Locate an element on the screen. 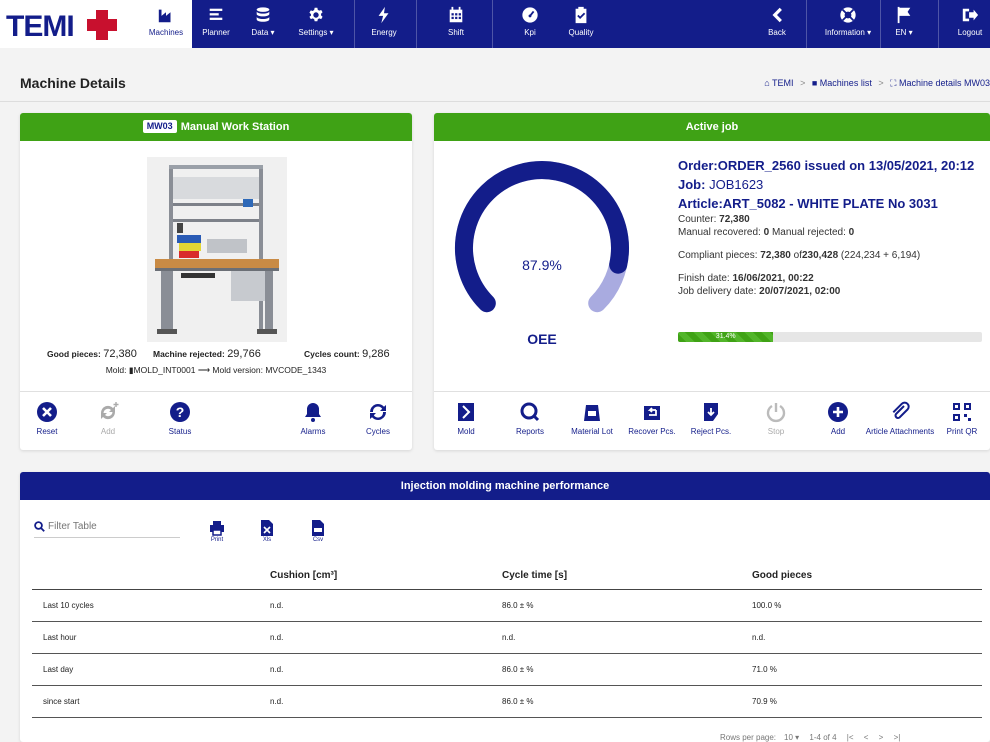 The width and height of the screenshot is (990, 742). reports-button: Reports is located at coordinates (530, 418).